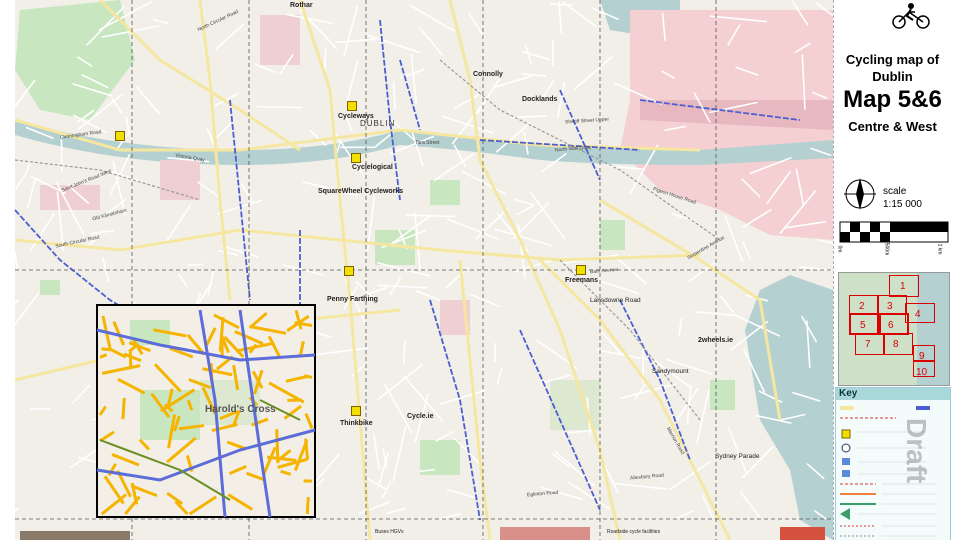  Describe the element at coordinates (895, 191) in the screenshot. I see `scale-label: scale` at that location.